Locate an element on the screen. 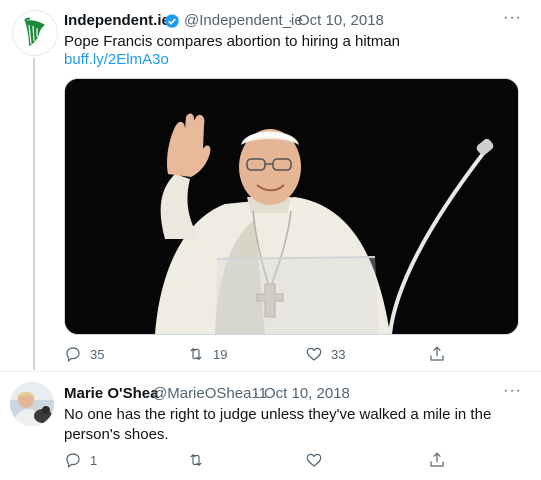  independent-avatar is located at coordinates (35, 33).